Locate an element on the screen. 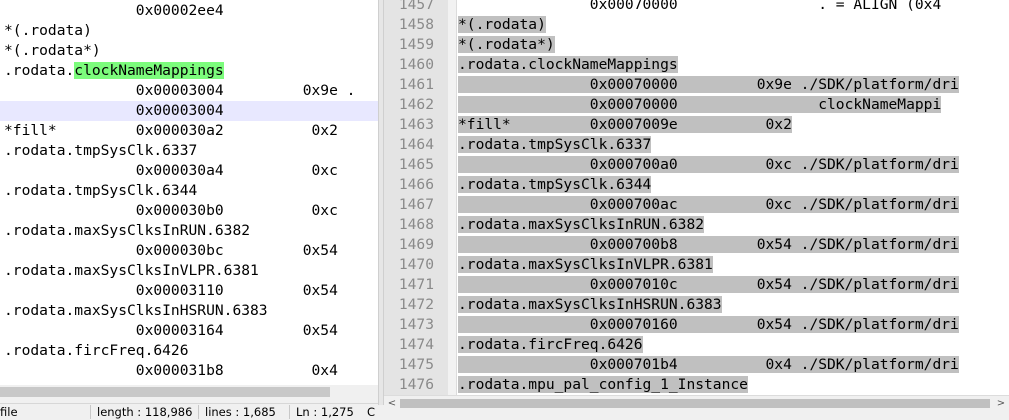 This screenshot has width=1009, height=420. line-number: 1464 is located at coordinates (416, 144).